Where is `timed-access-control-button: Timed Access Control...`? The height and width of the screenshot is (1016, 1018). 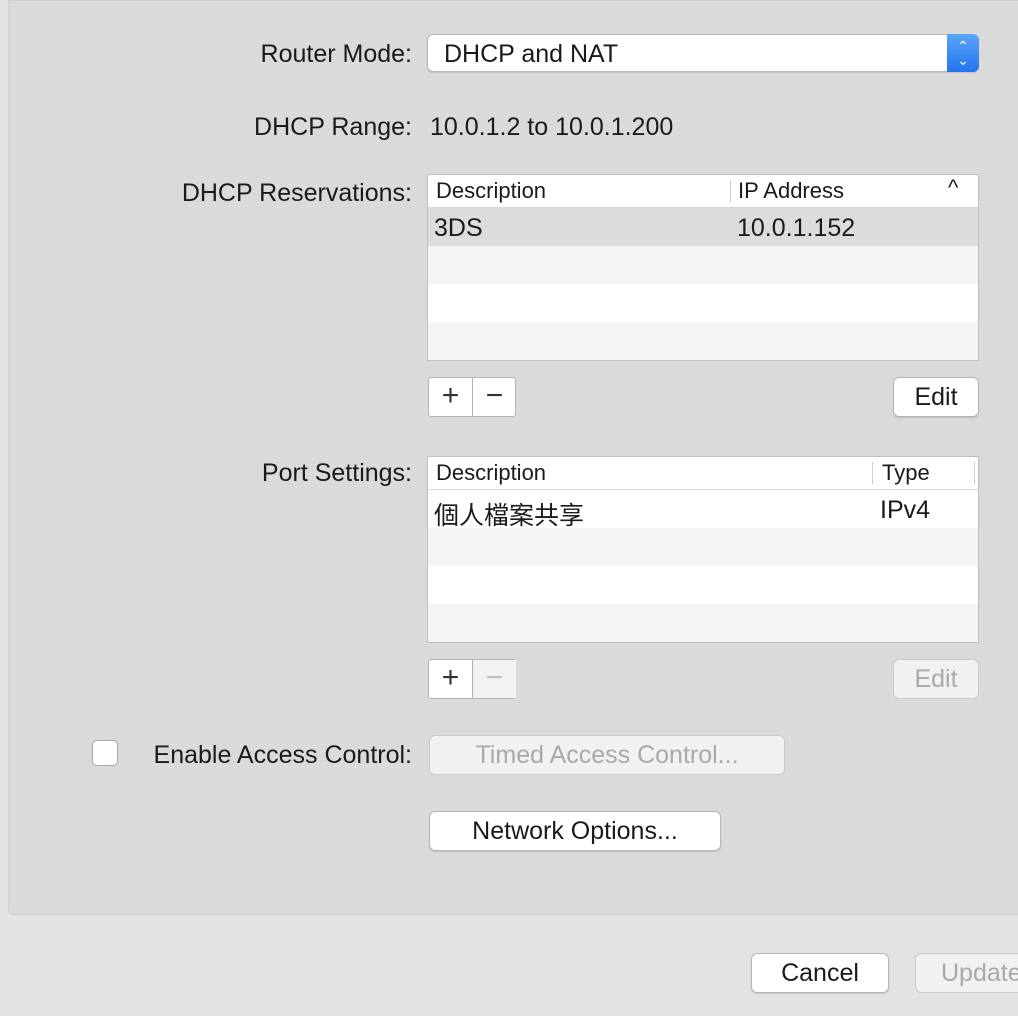
timed-access-control-button: Timed Access Control... is located at coordinates (607, 755).